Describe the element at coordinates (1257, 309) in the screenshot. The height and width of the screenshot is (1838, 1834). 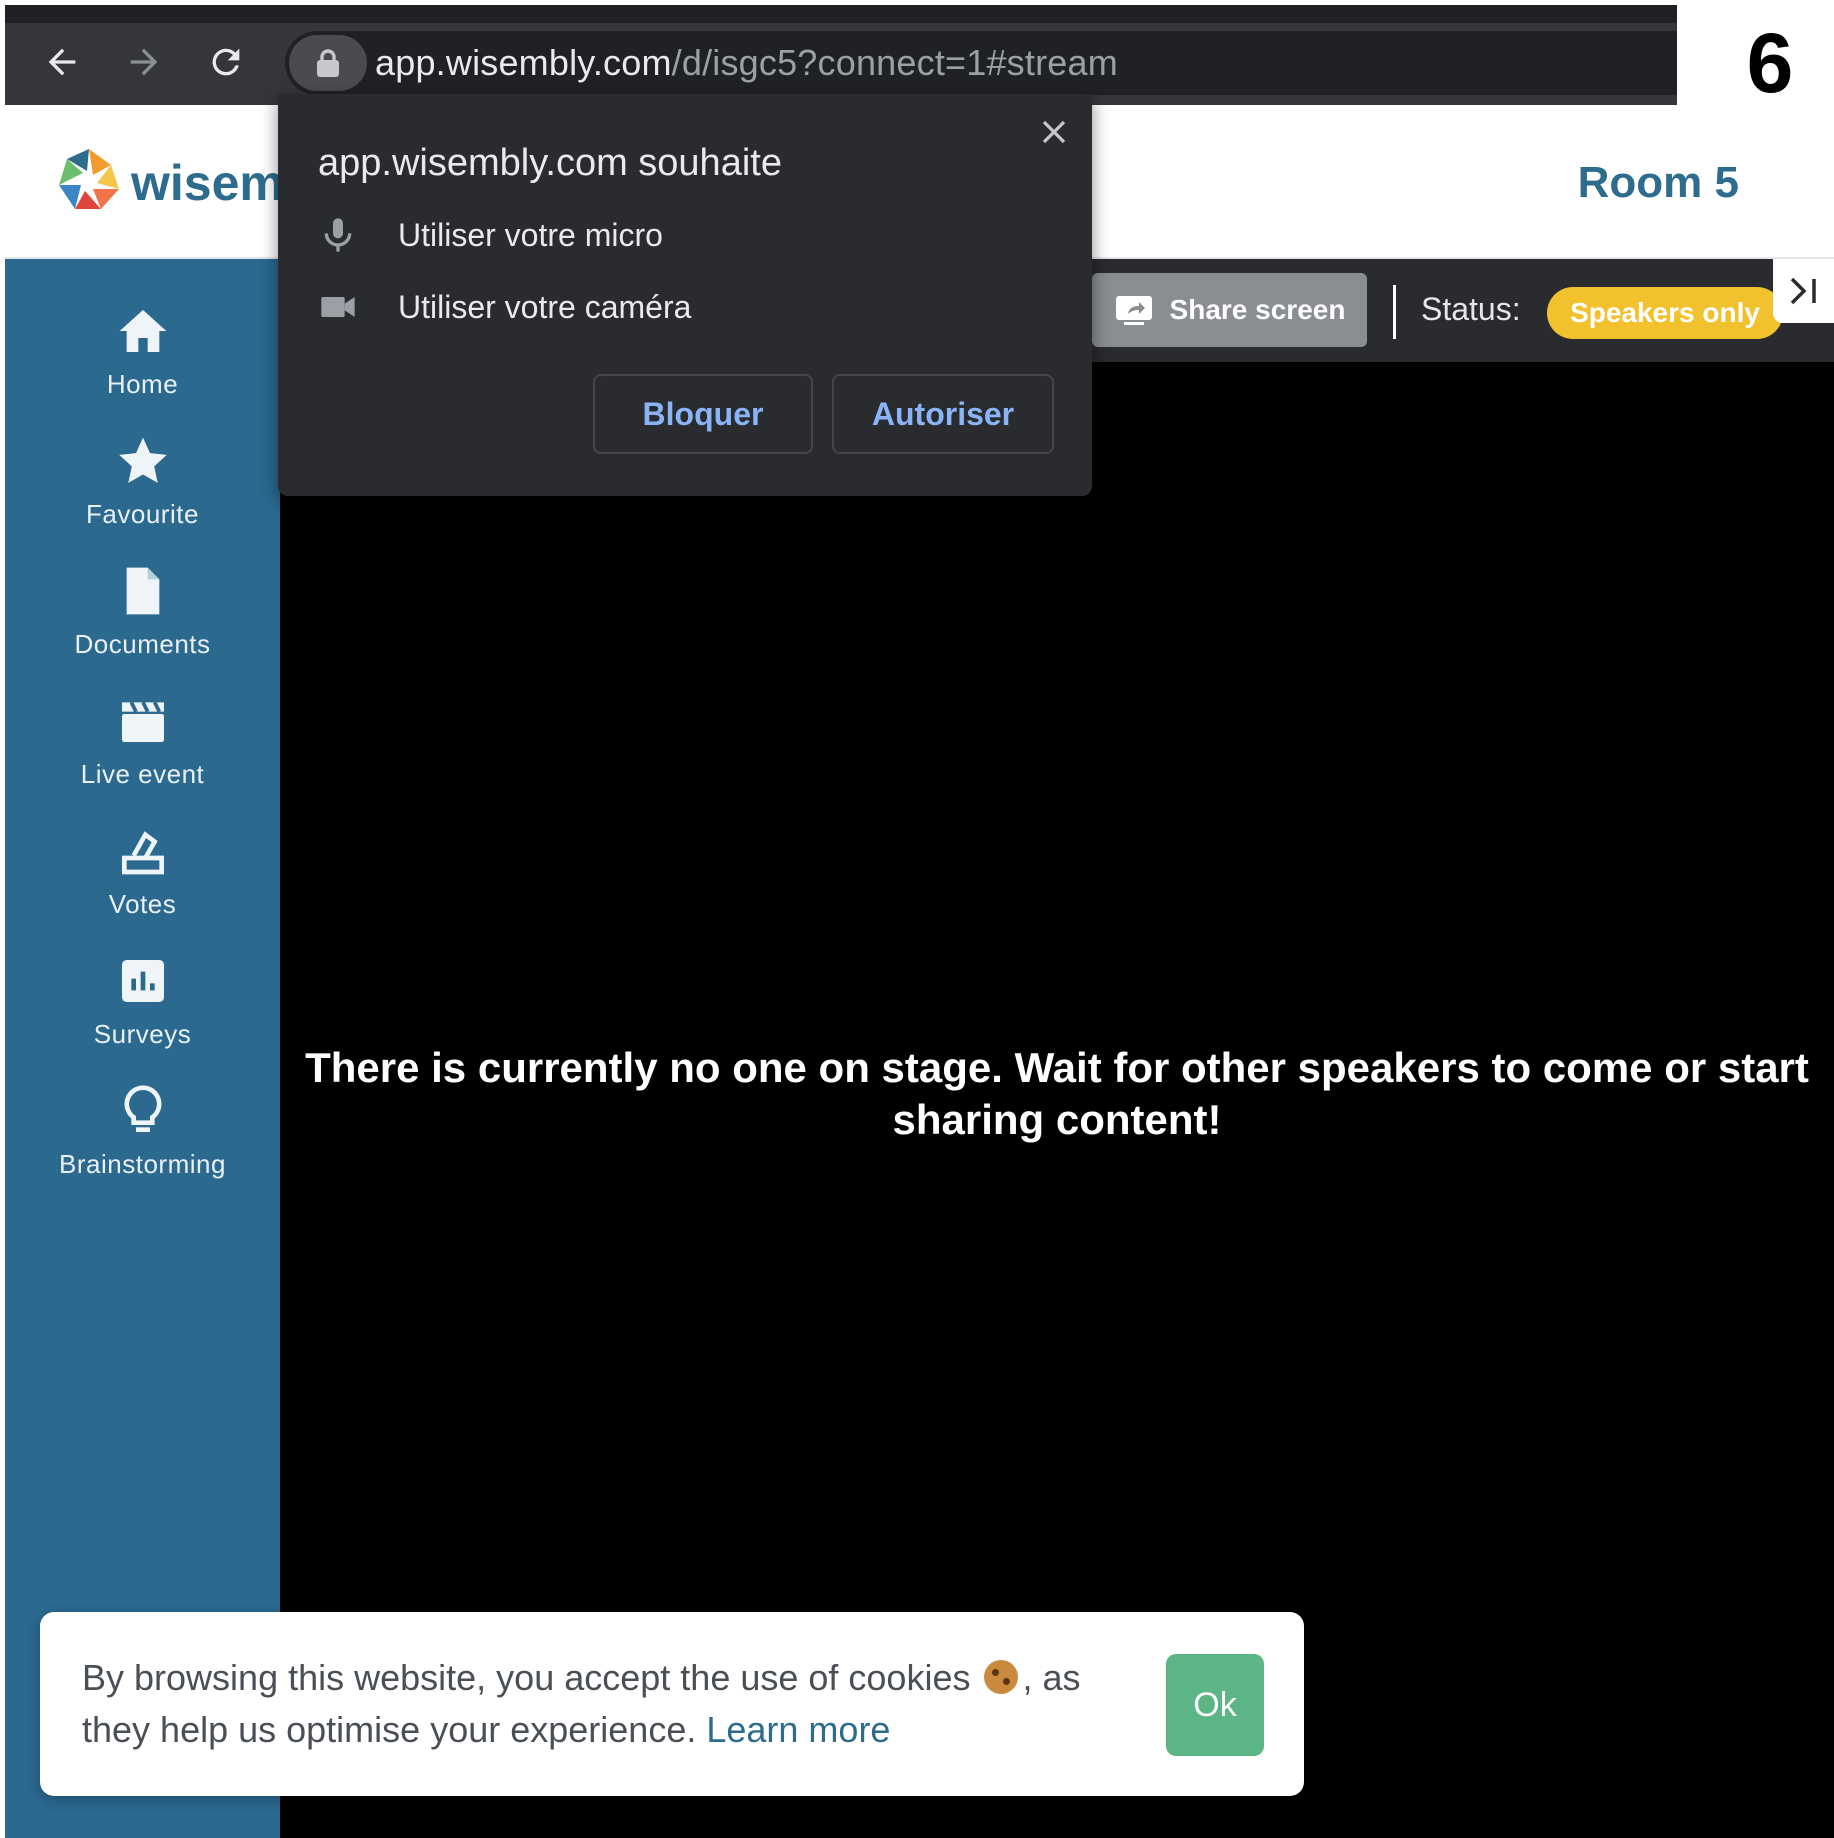
I see `share-screen-label: Share screen` at that location.